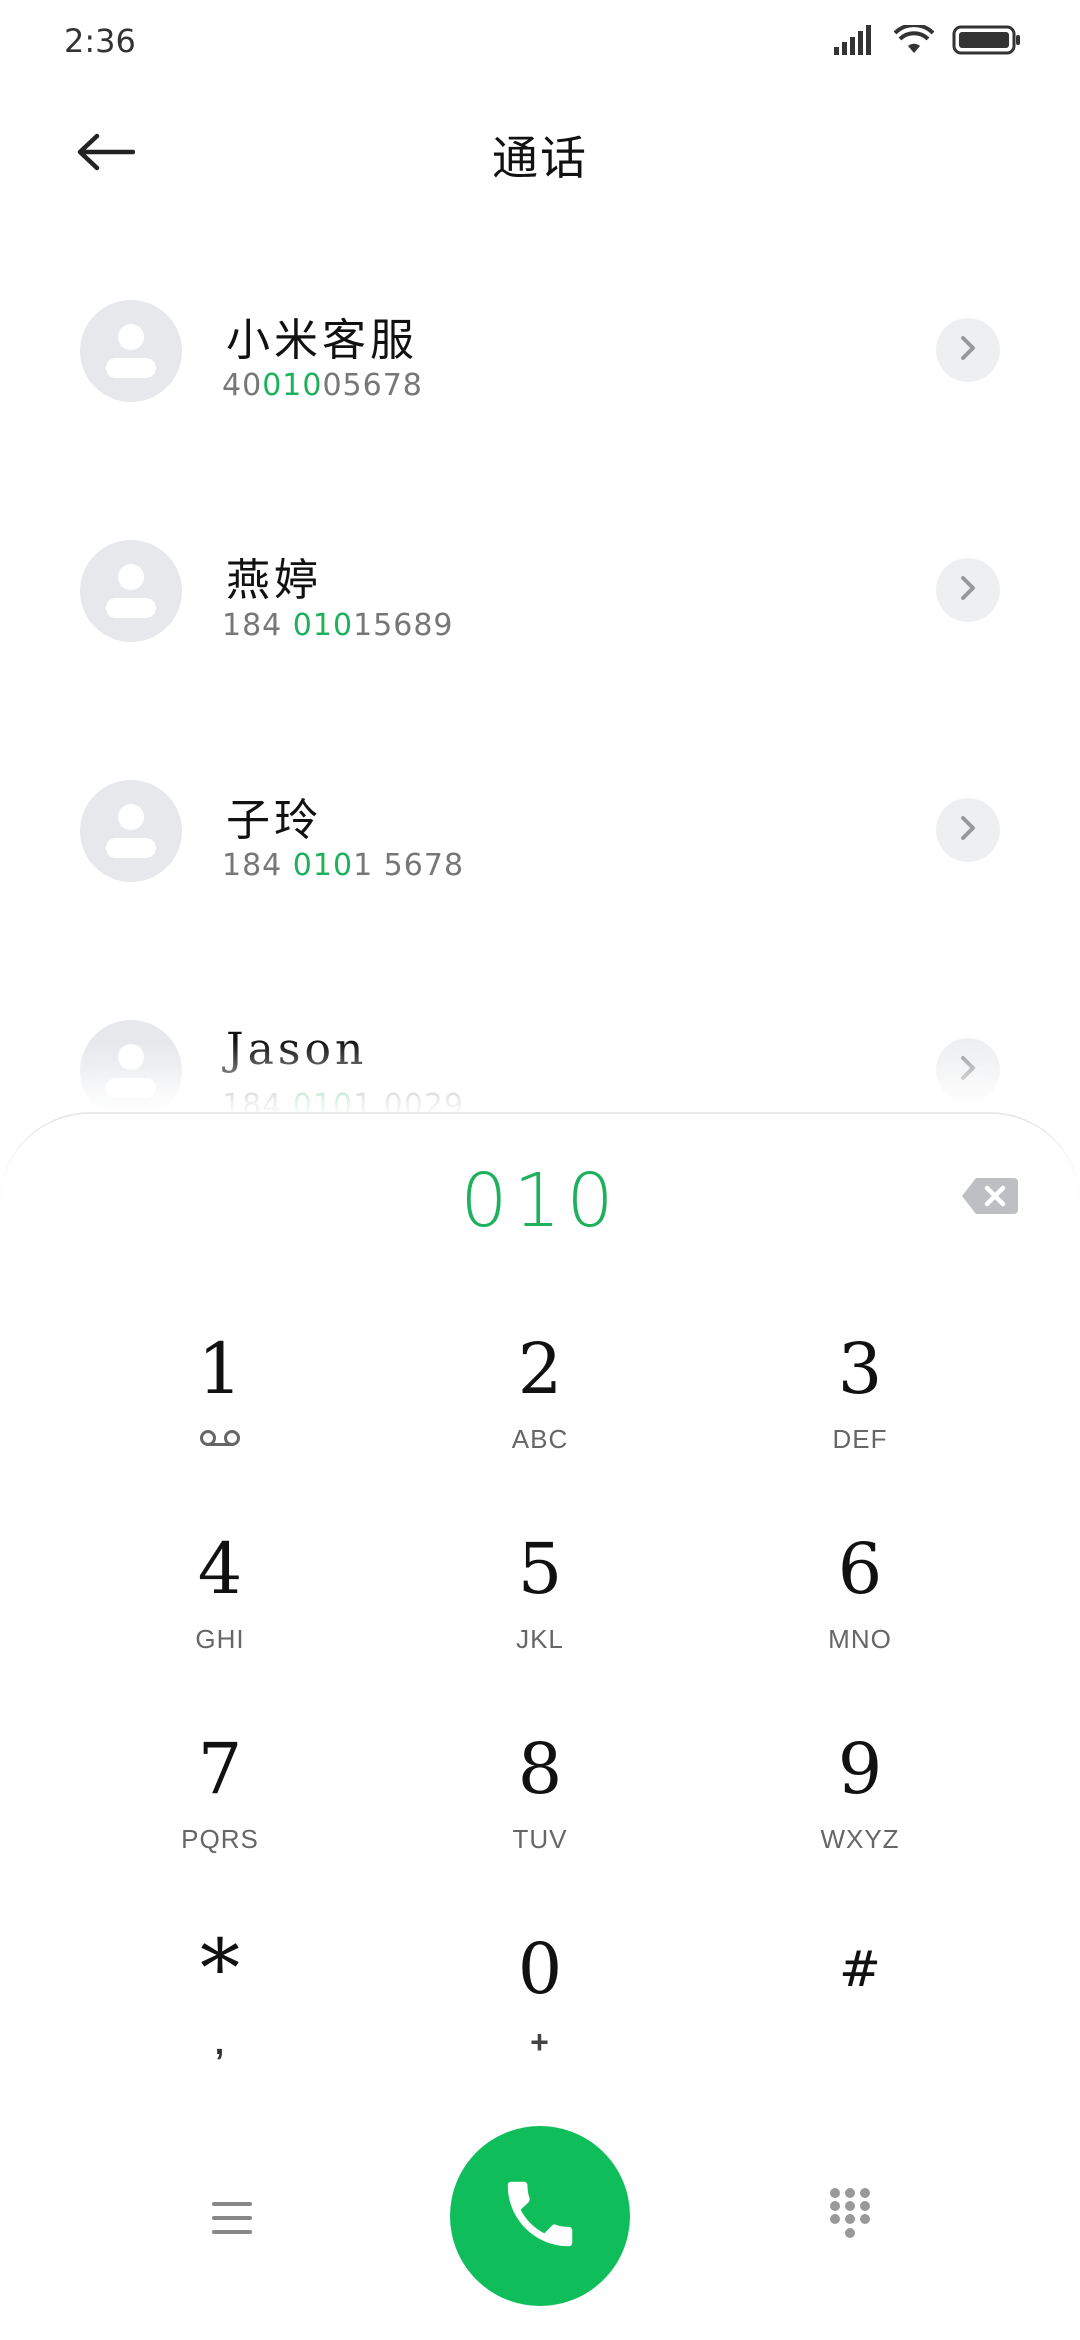  What do you see at coordinates (540, 1439) in the screenshot?
I see `key-letters: ABC` at bounding box center [540, 1439].